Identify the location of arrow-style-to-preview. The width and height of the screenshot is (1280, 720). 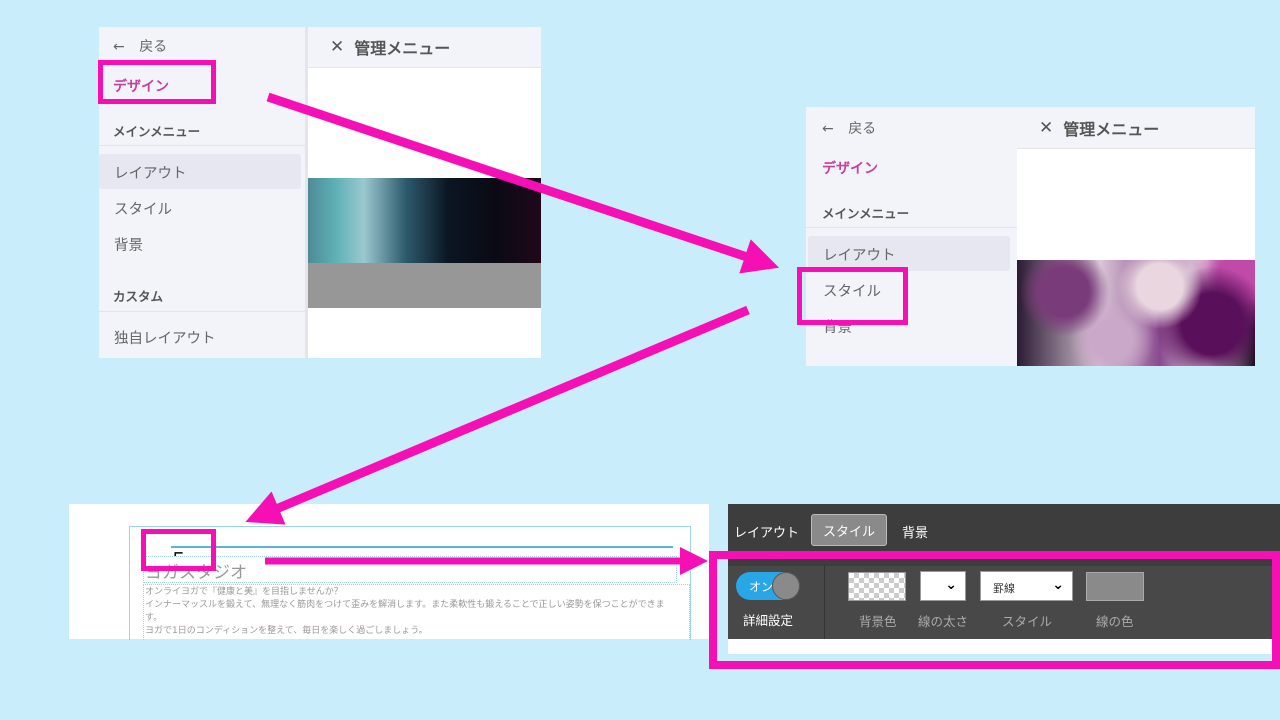
(497, 415).